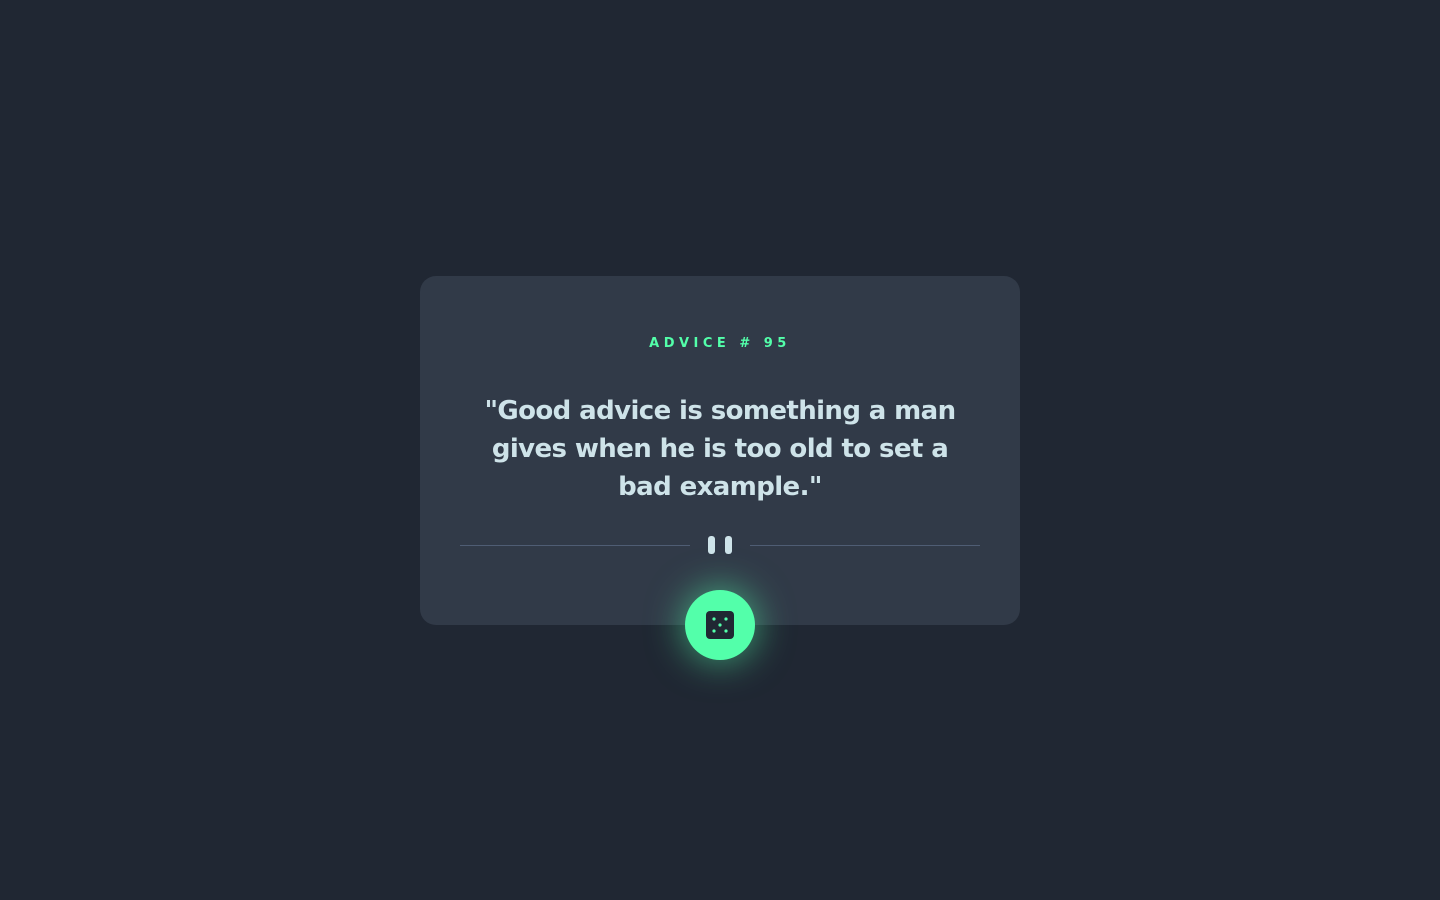  What do you see at coordinates (711, 545) in the screenshot?
I see `pause-bar-left` at bounding box center [711, 545].